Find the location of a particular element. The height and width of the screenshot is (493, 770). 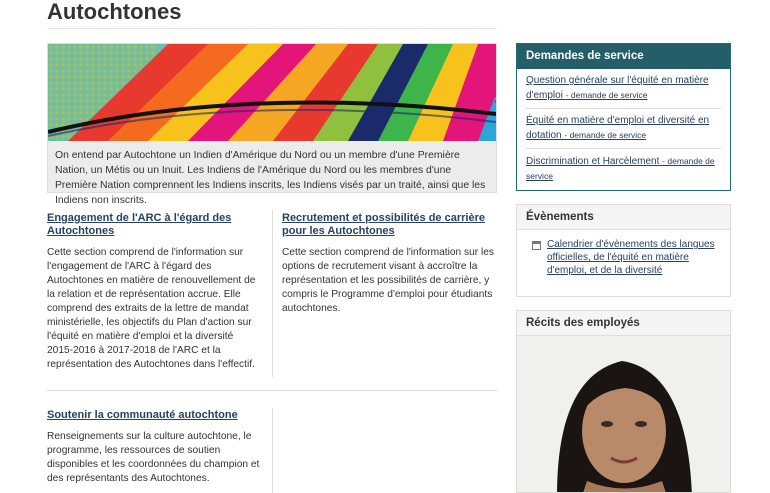

section-community-link: Soutenir la communauté autochtone is located at coordinates (154, 415).